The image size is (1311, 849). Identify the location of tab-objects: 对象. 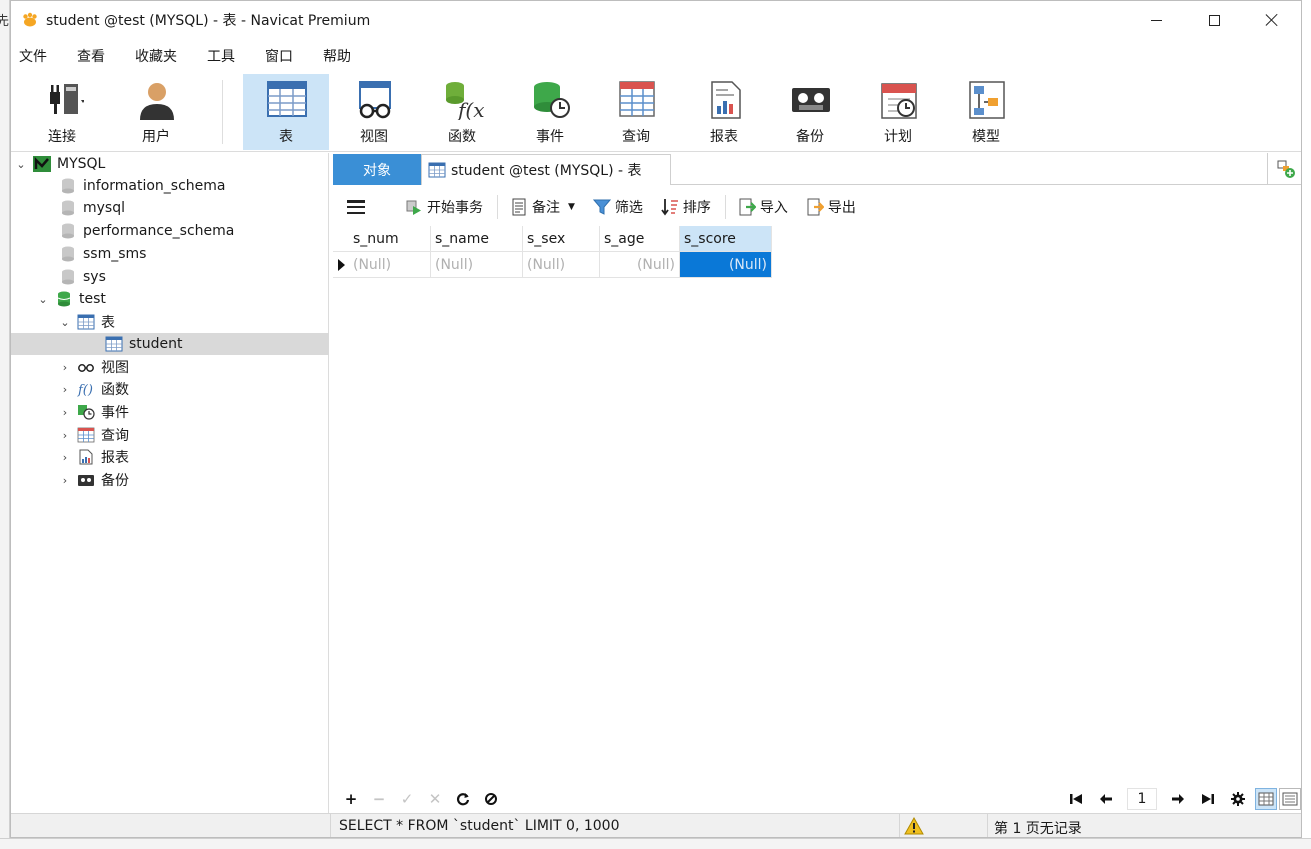
(377, 169).